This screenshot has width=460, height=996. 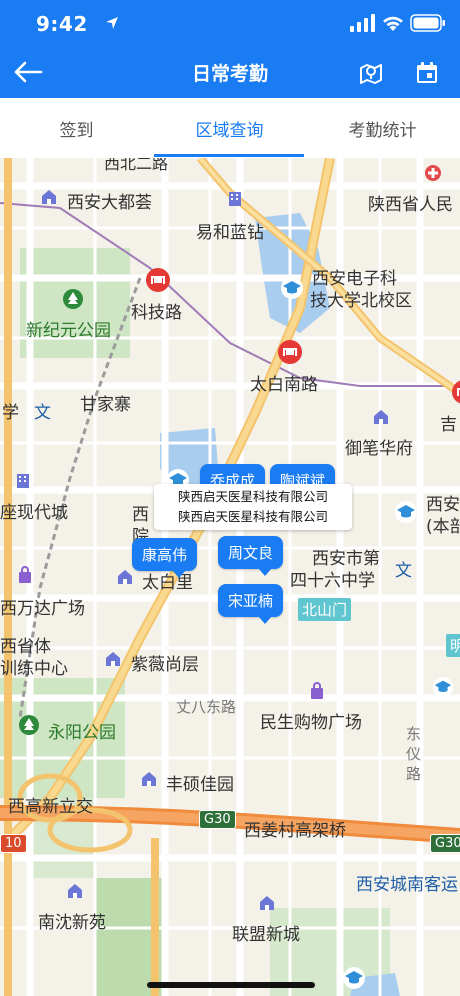 I want to click on top-bar: 9:42 日常考勤, so click(x=230, y=49).